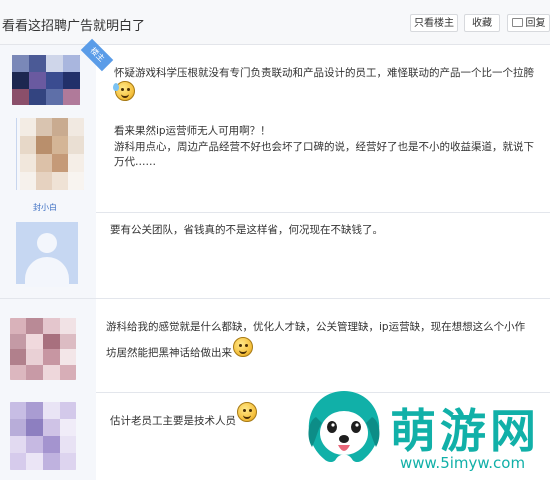 This screenshot has height=480, width=550. I want to click on watermark-name: 萌游网, so click(465, 431).